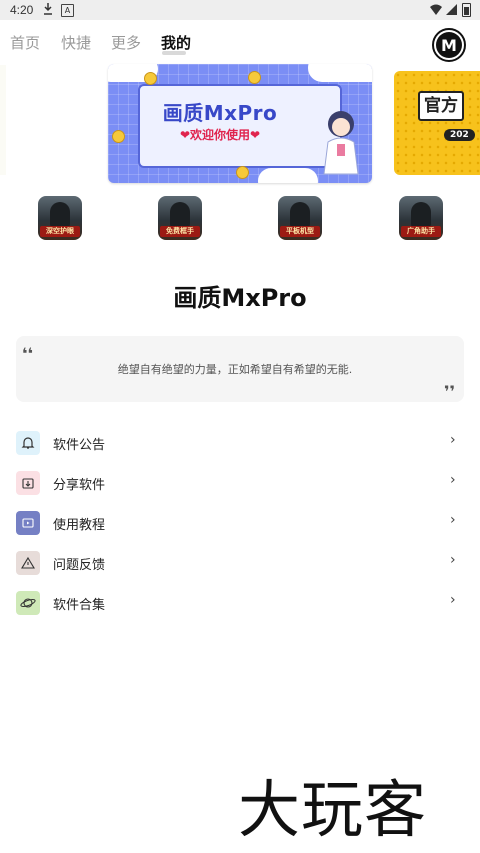 The height and width of the screenshot is (853, 480). What do you see at coordinates (300, 231) in the screenshot?
I see `featured-app-label: 平板机型` at bounding box center [300, 231].